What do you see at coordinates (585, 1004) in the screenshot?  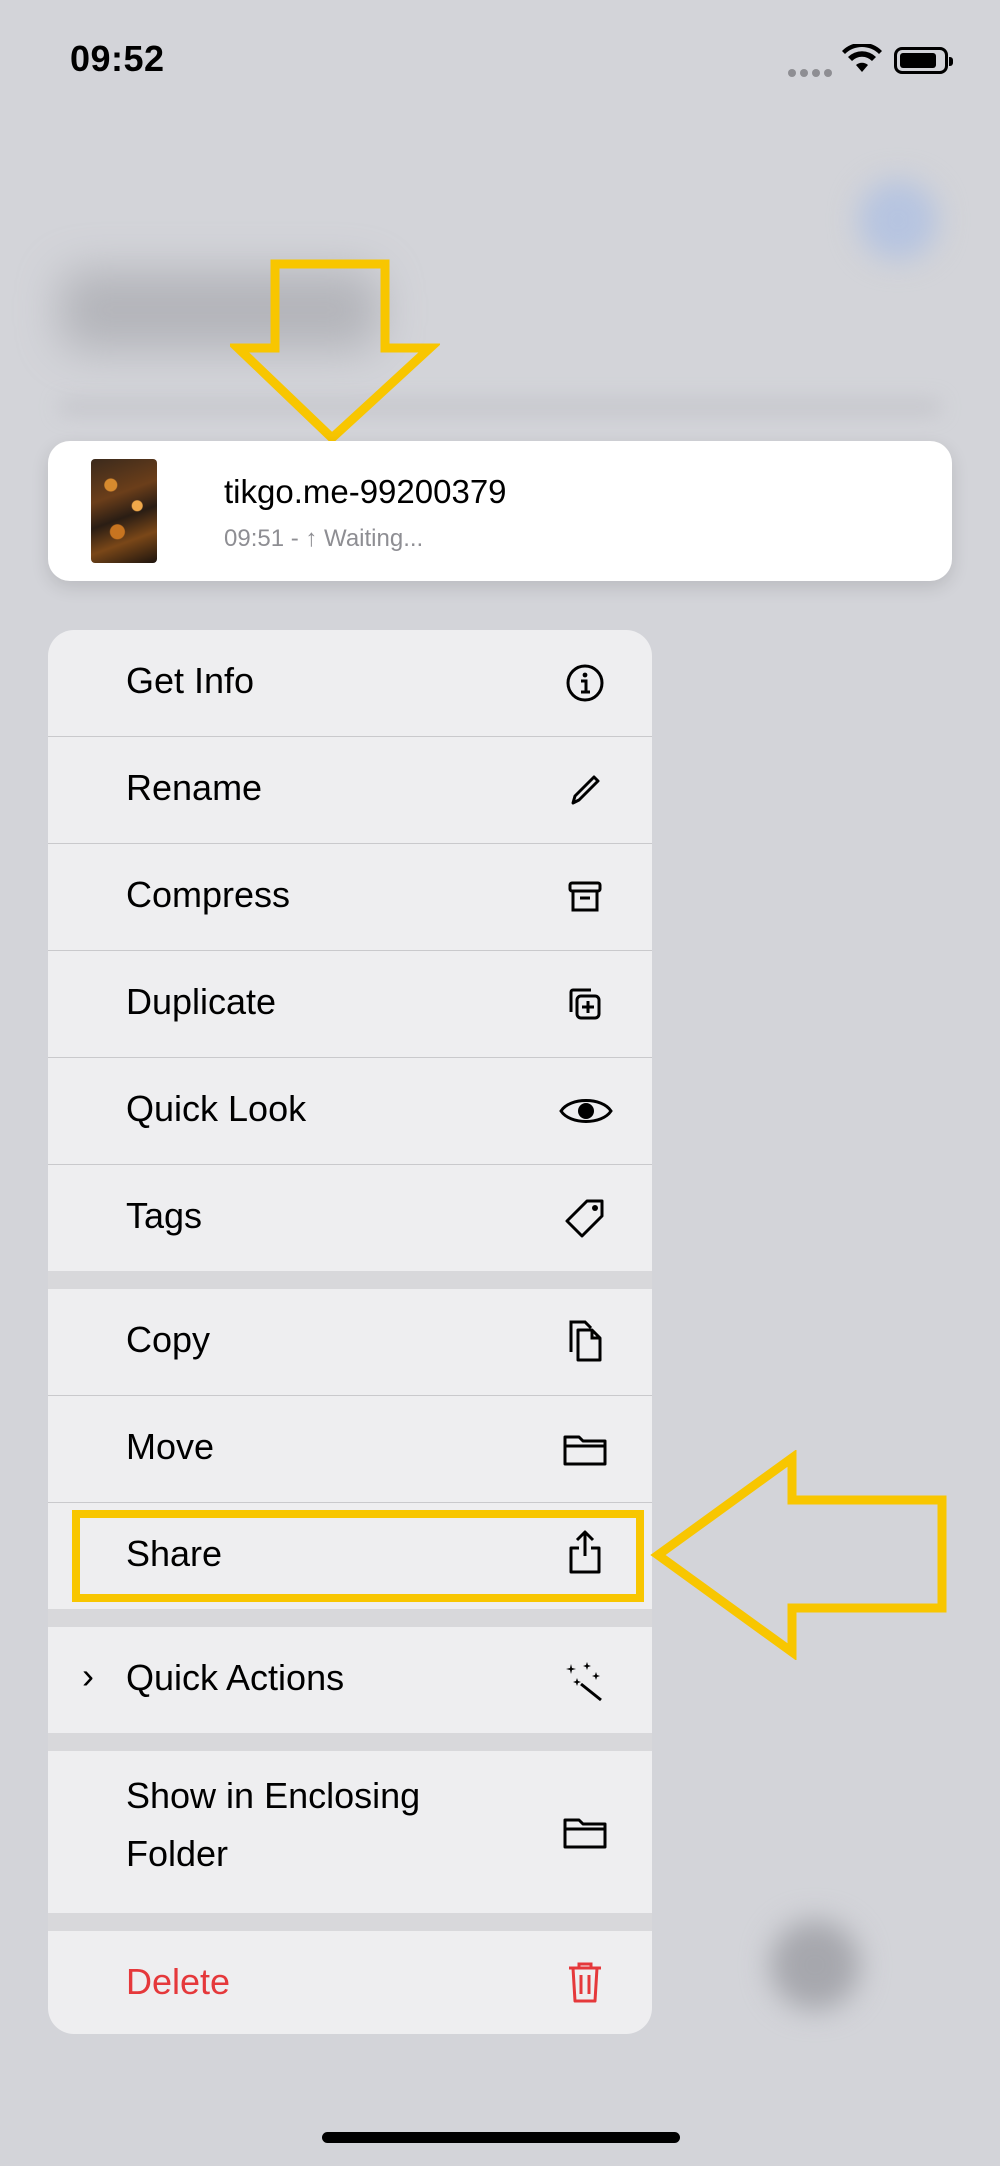 I see `duplicate-plus-icon` at bounding box center [585, 1004].